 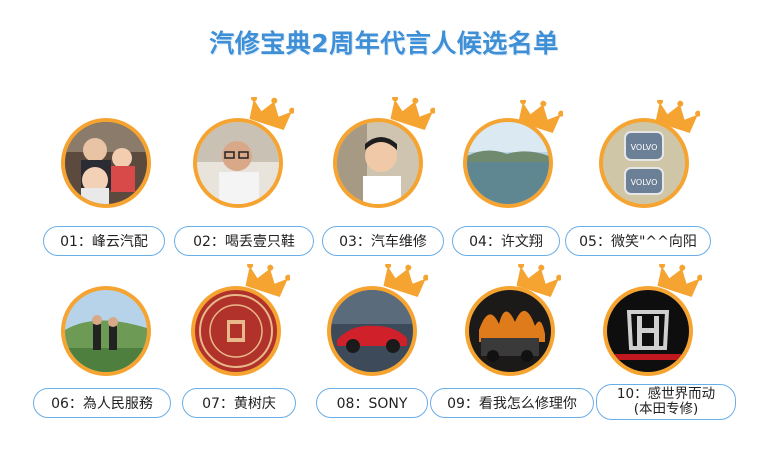 I want to click on candidate-label-09: 09：看我怎么修理你, so click(x=512, y=403).